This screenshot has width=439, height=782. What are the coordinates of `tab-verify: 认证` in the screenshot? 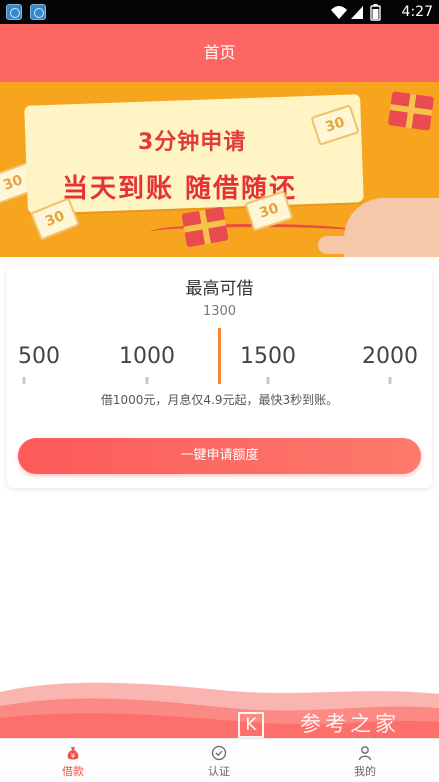 It's located at (219, 760).